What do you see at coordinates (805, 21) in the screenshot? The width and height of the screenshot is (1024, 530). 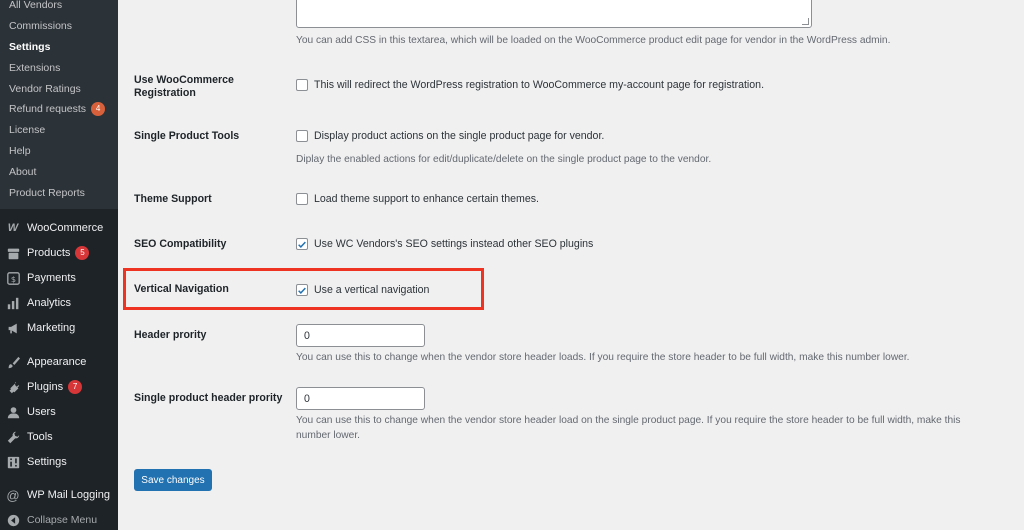 I see `resize-handle` at bounding box center [805, 21].